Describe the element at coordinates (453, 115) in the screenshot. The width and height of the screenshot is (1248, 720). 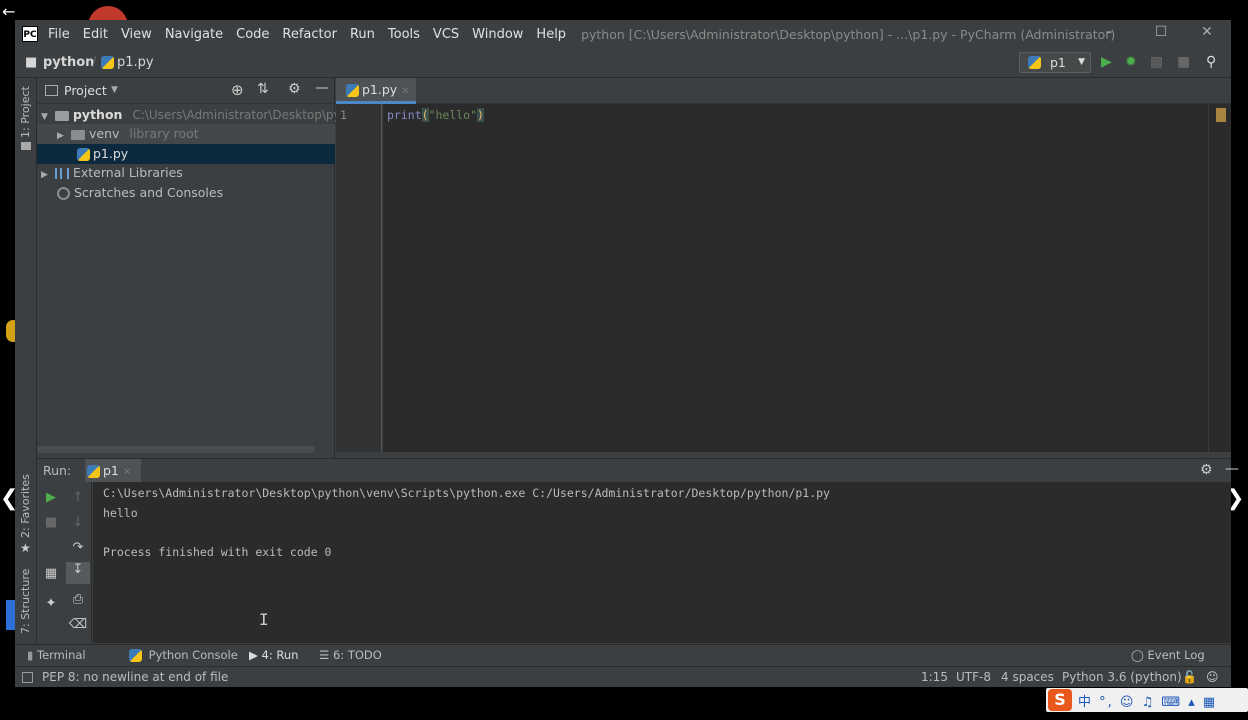
I see `code-string: "hello"` at that location.